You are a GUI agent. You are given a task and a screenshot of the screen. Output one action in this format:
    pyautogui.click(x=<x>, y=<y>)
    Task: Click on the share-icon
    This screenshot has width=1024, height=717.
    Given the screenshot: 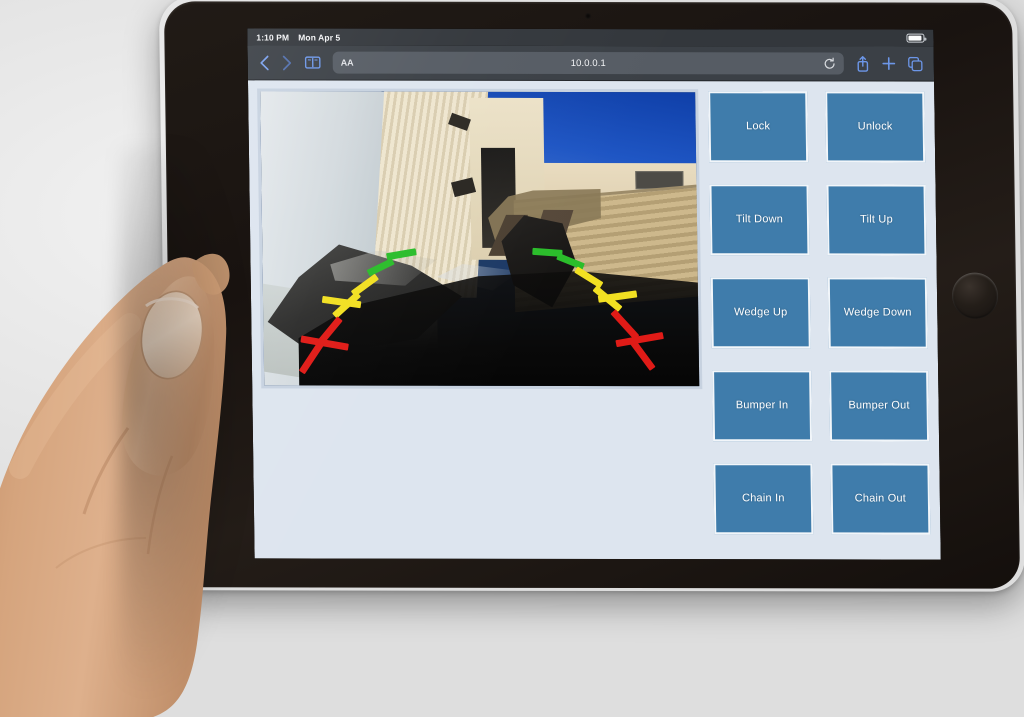 What is the action you would take?
    pyautogui.click(x=863, y=63)
    